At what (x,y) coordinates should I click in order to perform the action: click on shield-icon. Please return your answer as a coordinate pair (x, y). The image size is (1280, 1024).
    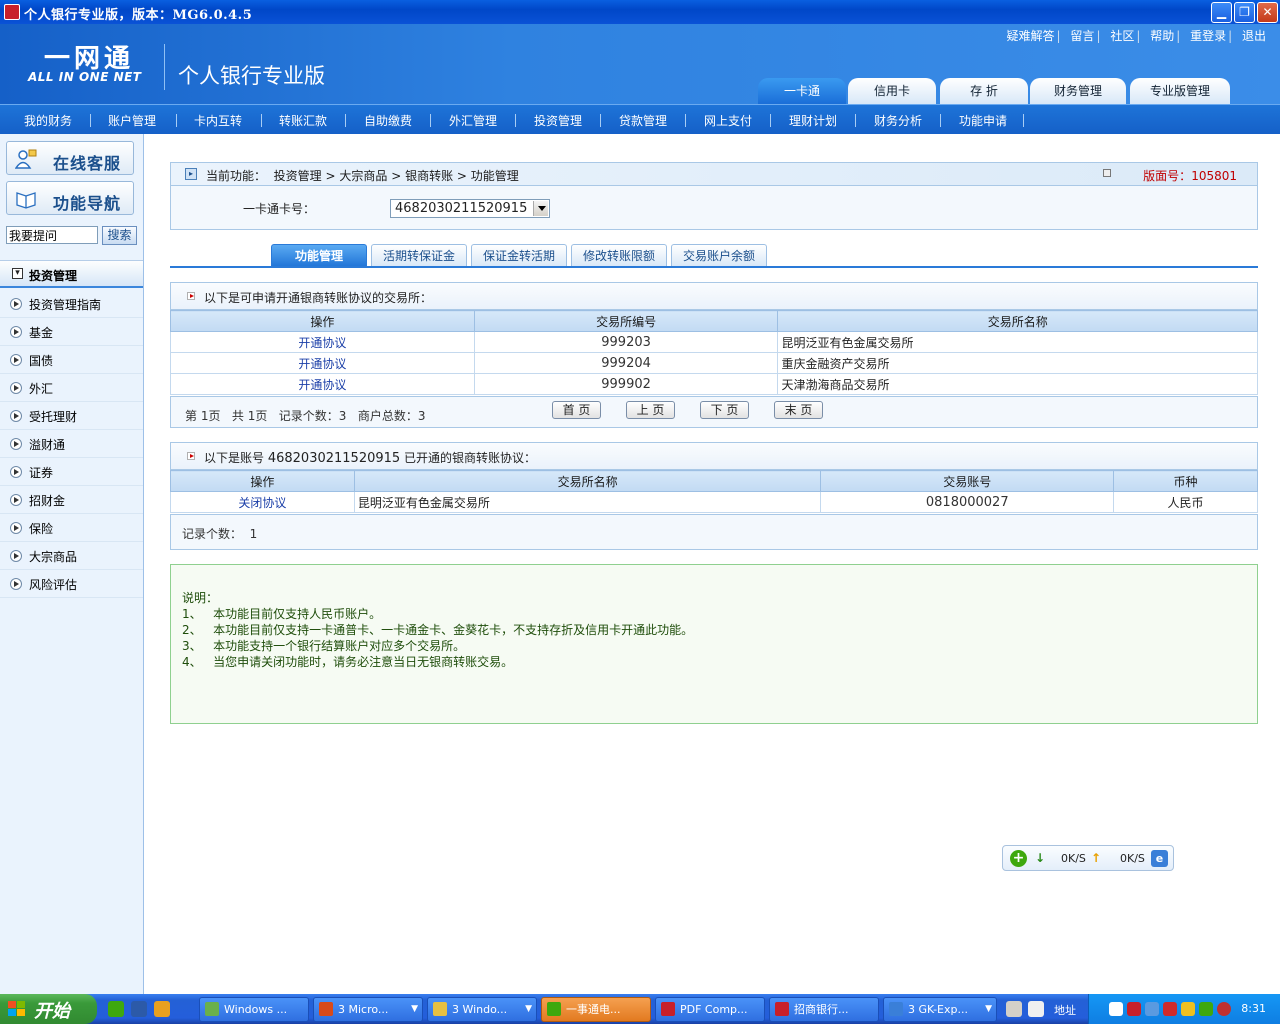
    Looking at the image, I should click on (1170, 1009).